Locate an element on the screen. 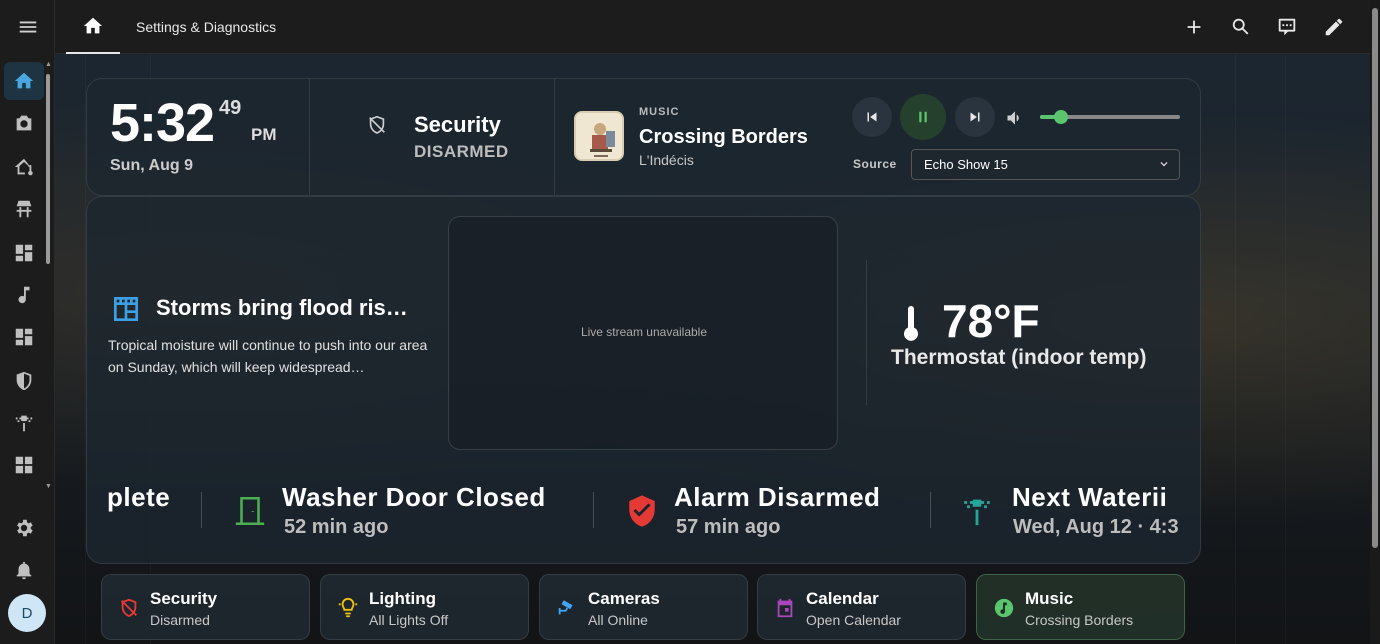 The width and height of the screenshot is (1380, 644). camera-icon is located at coordinates (24, 123).